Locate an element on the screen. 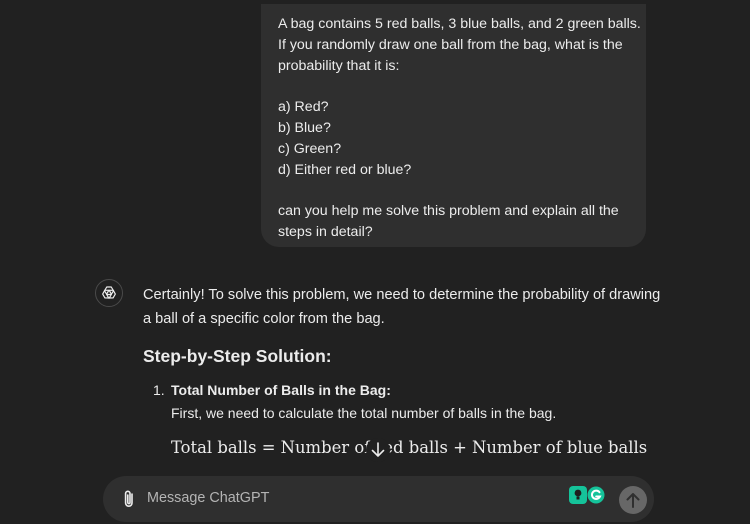 The height and width of the screenshot is (524, 750). user-message-line: a) Red? is located at coordinates (303, 107).